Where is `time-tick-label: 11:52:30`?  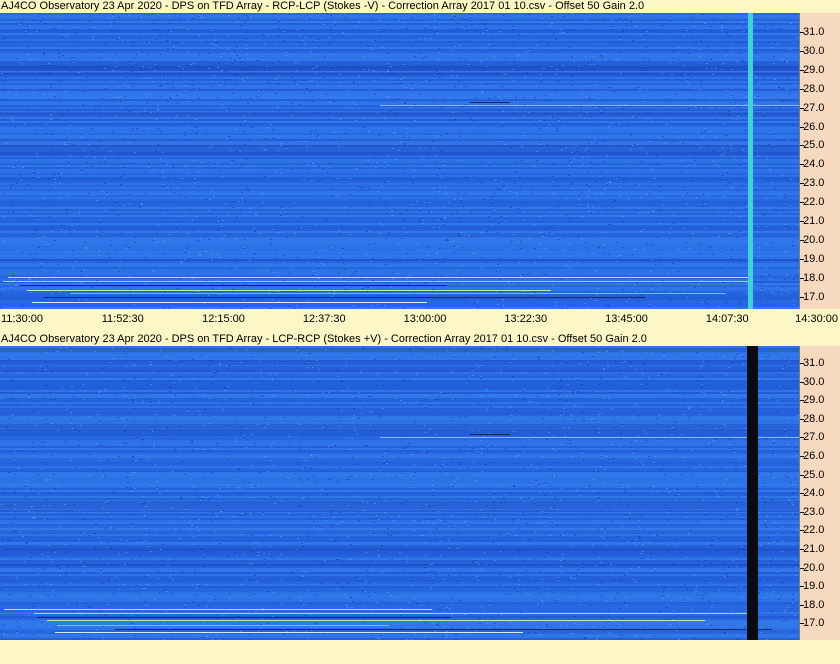 time-tick-label: 11:52:30 is located at coordinates (122, 319).